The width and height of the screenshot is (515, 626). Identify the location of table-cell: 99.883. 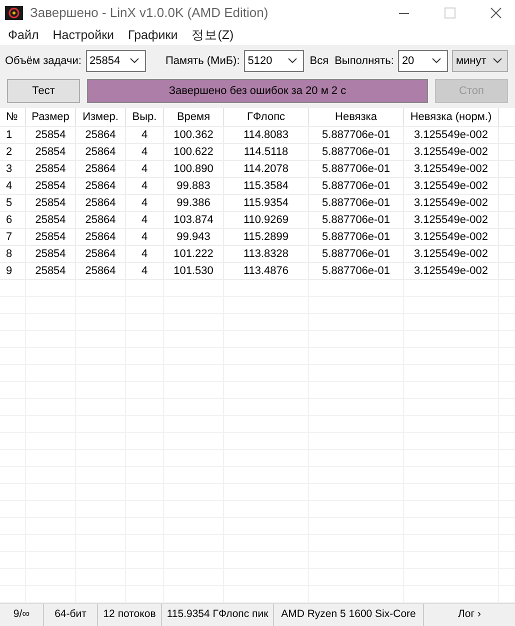
(194, 186).